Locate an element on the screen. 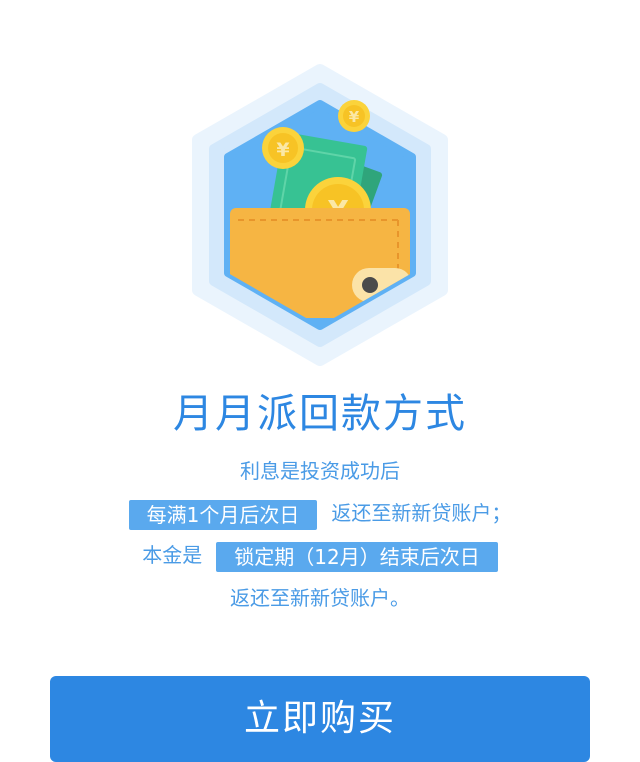 The height and width of the screenshot is (762, 640). description-text: 本金是 is located at coordinates (172, 555).